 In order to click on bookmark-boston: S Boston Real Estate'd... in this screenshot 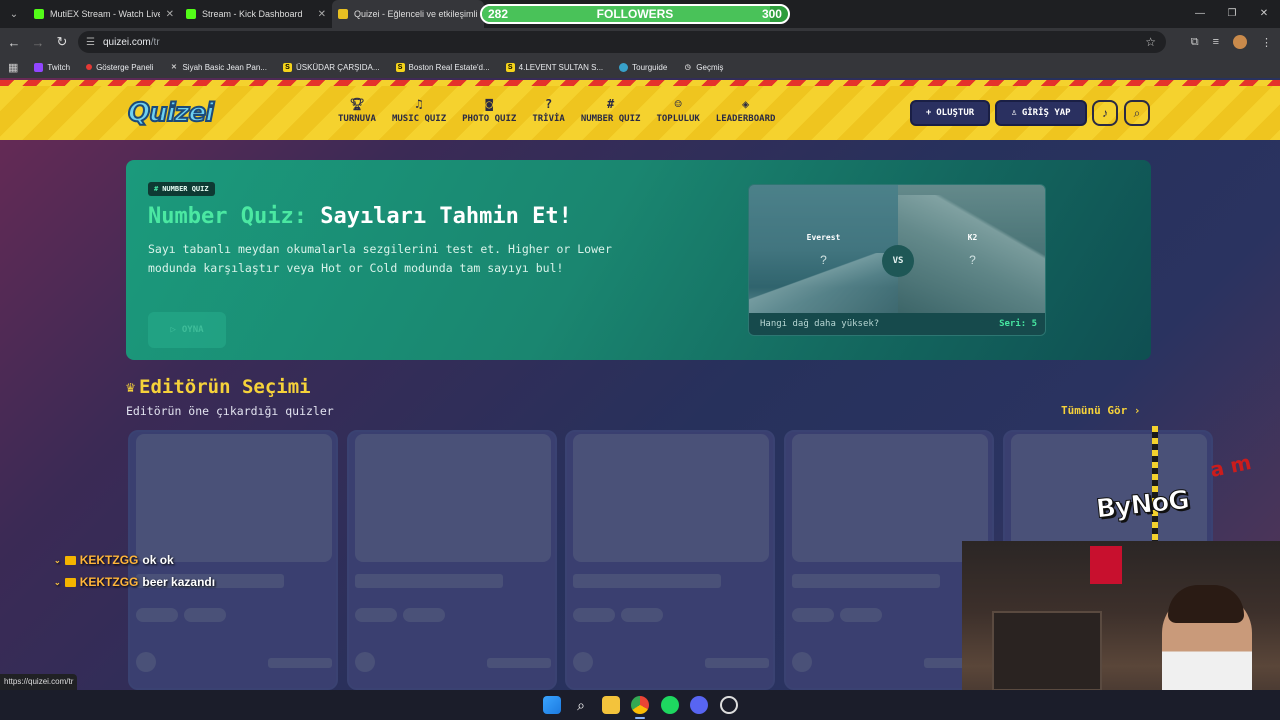, I will do `click(442, 67)`.